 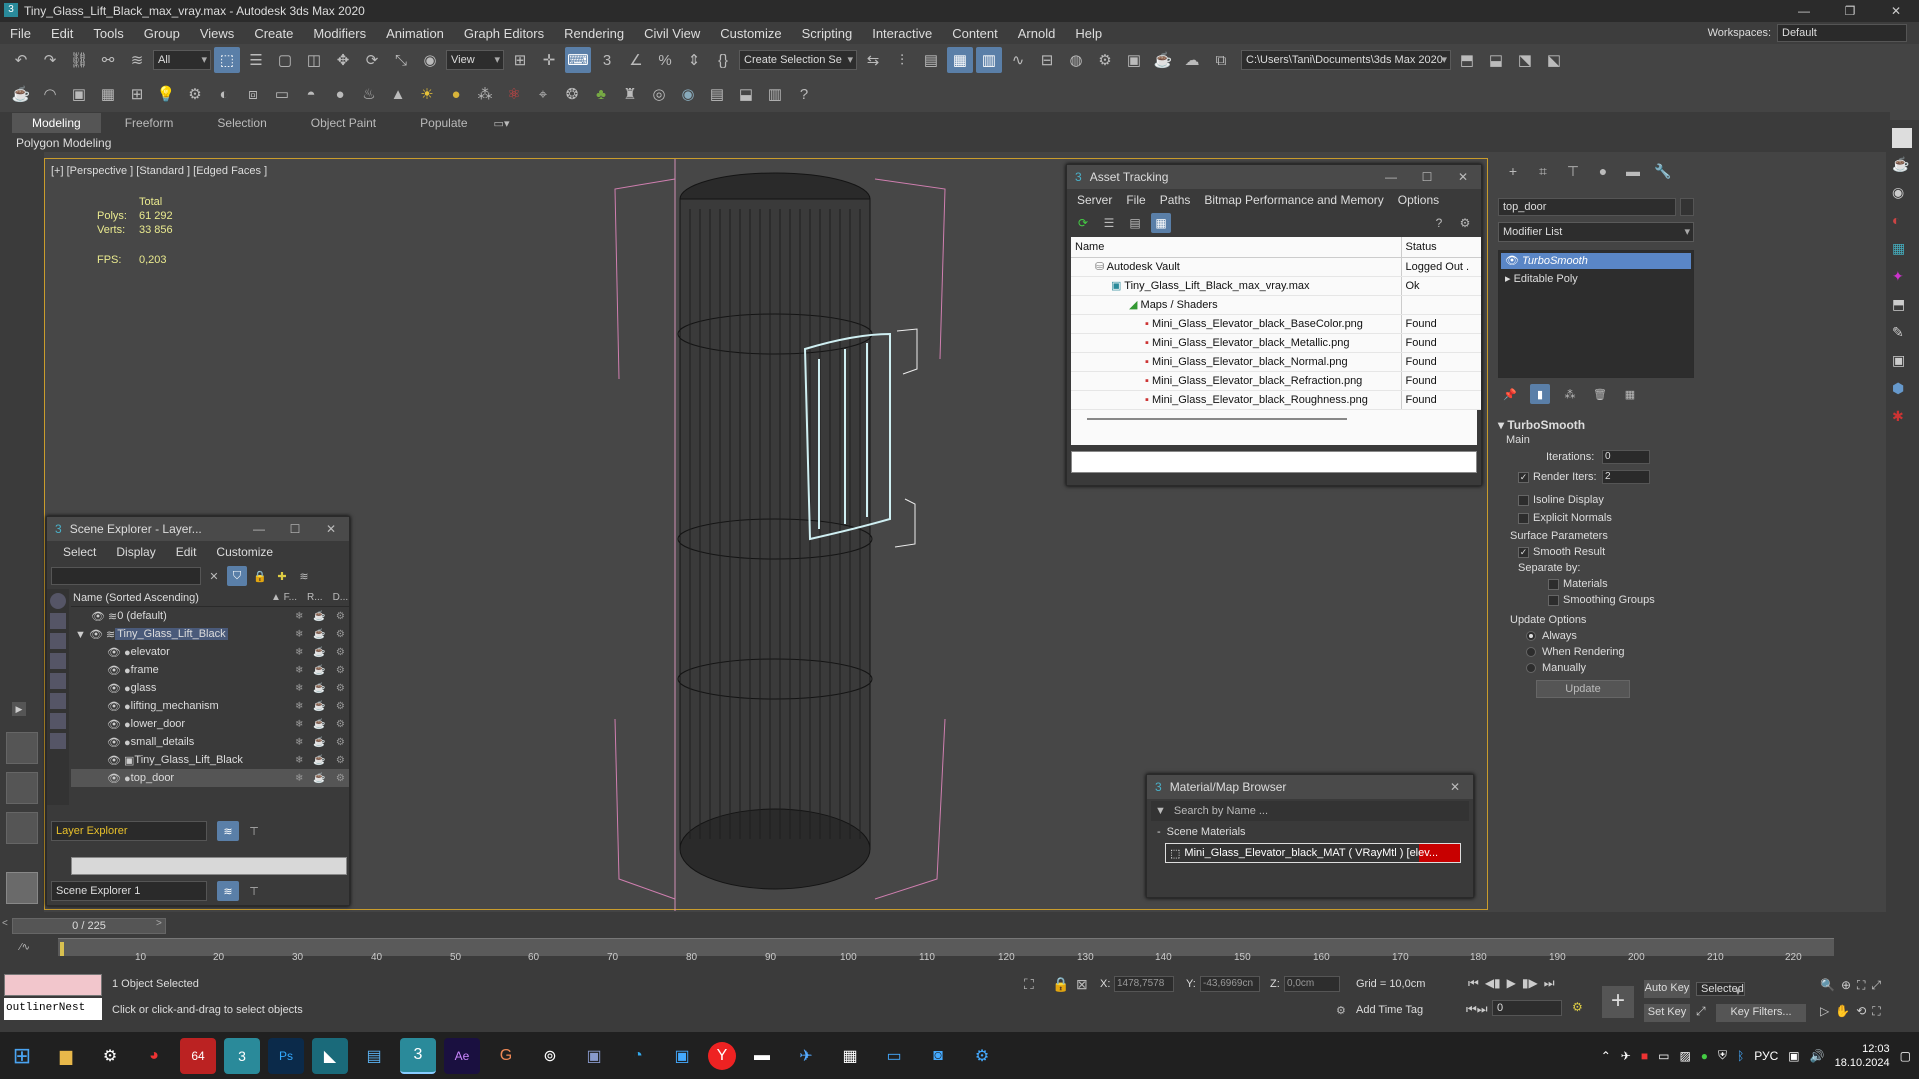 I want to click on list-item: ▼ 👁 ≋ Tiny_Glass_Lift_Black ❄ ☕ ⚙, so click(x=210, y=634).